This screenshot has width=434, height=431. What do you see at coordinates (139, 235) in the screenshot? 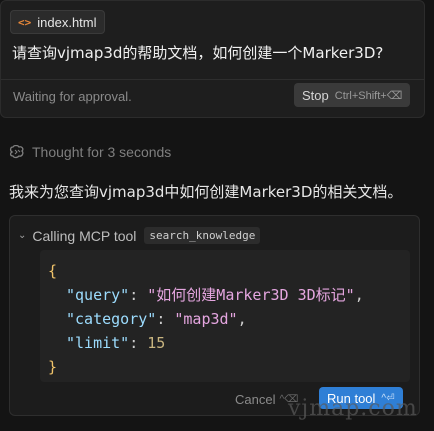
I see `tool-call-header: ⌄ Calling MCP tool search_knowledge` at bounding box center [139, 235].